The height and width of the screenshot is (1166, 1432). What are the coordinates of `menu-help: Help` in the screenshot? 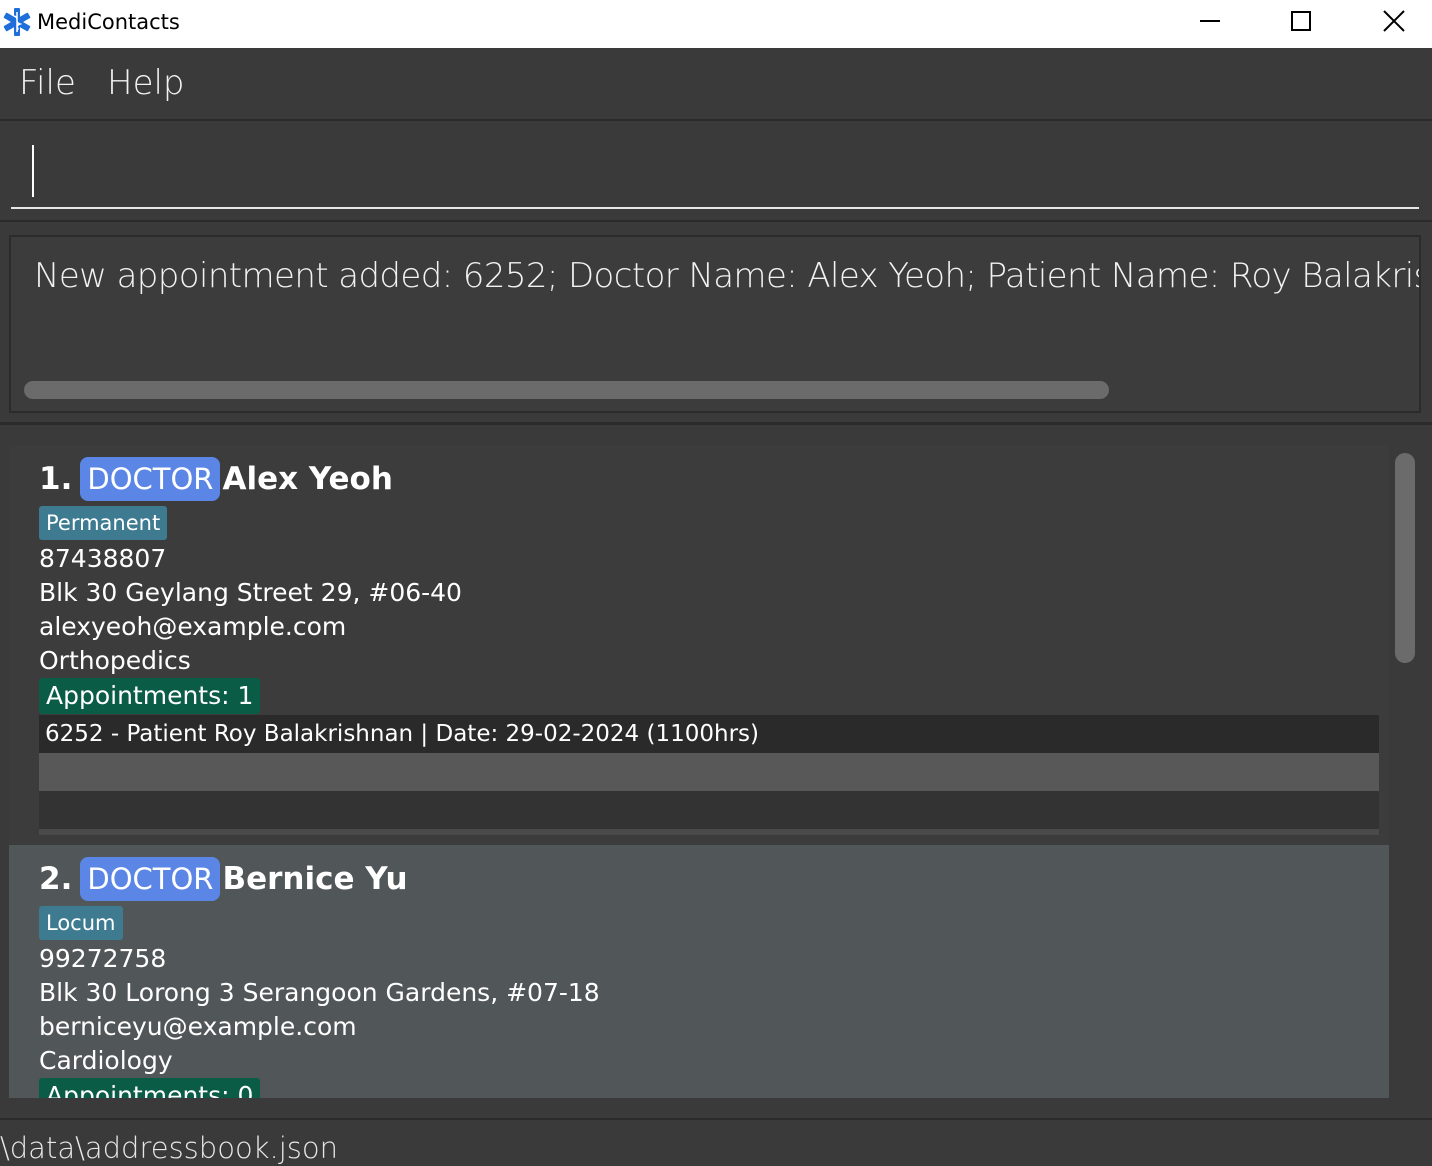 It's located at (146, 83).